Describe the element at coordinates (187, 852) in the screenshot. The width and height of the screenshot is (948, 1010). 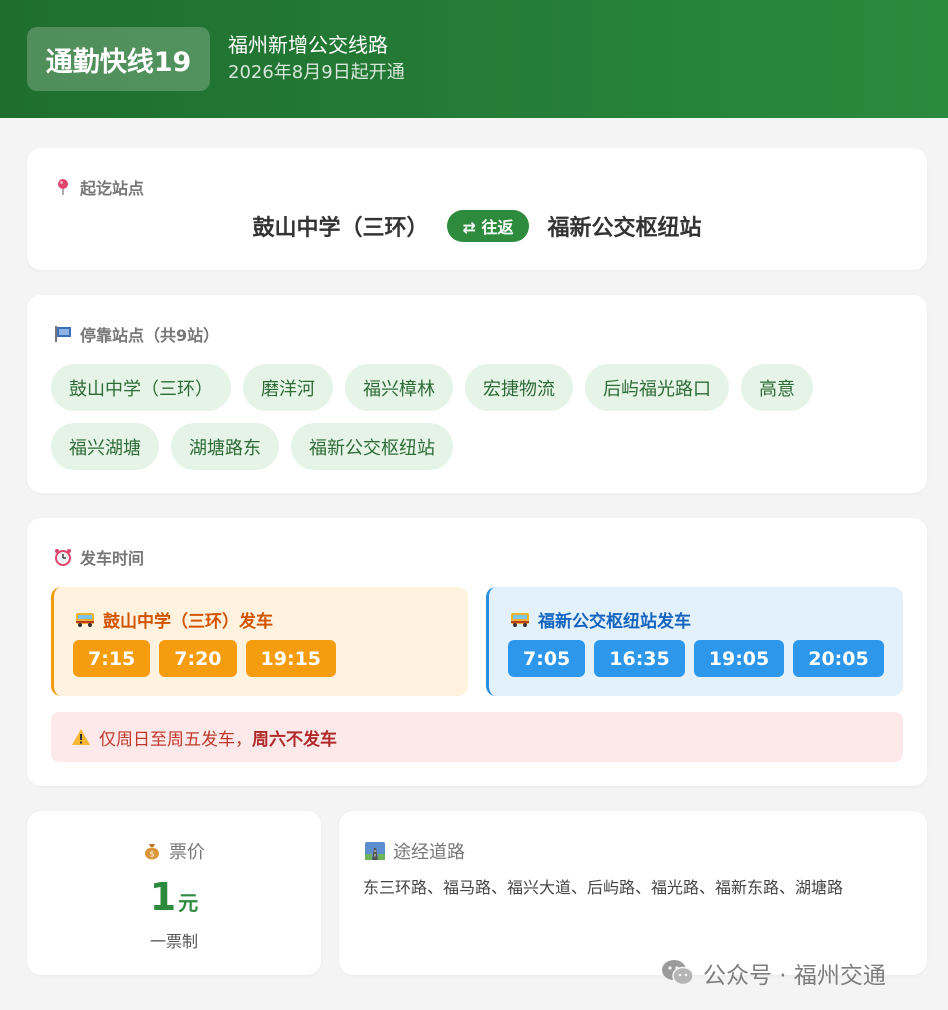
I see `fare-title-label: 票价` at that location.